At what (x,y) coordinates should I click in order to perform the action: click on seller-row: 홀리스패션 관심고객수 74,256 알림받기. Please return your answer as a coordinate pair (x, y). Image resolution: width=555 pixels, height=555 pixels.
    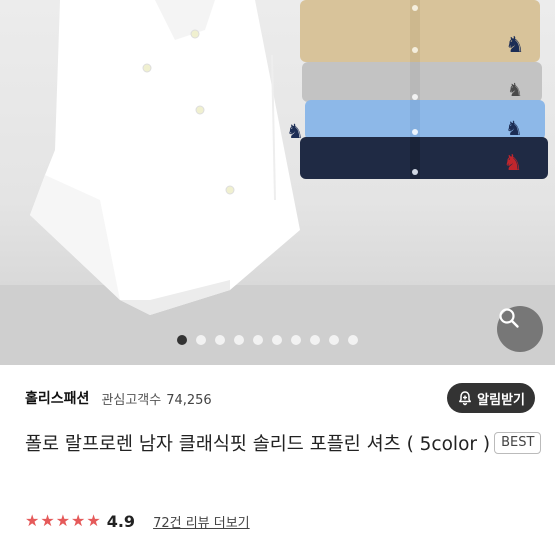
    Looking at the image, I should click on (280, 398).